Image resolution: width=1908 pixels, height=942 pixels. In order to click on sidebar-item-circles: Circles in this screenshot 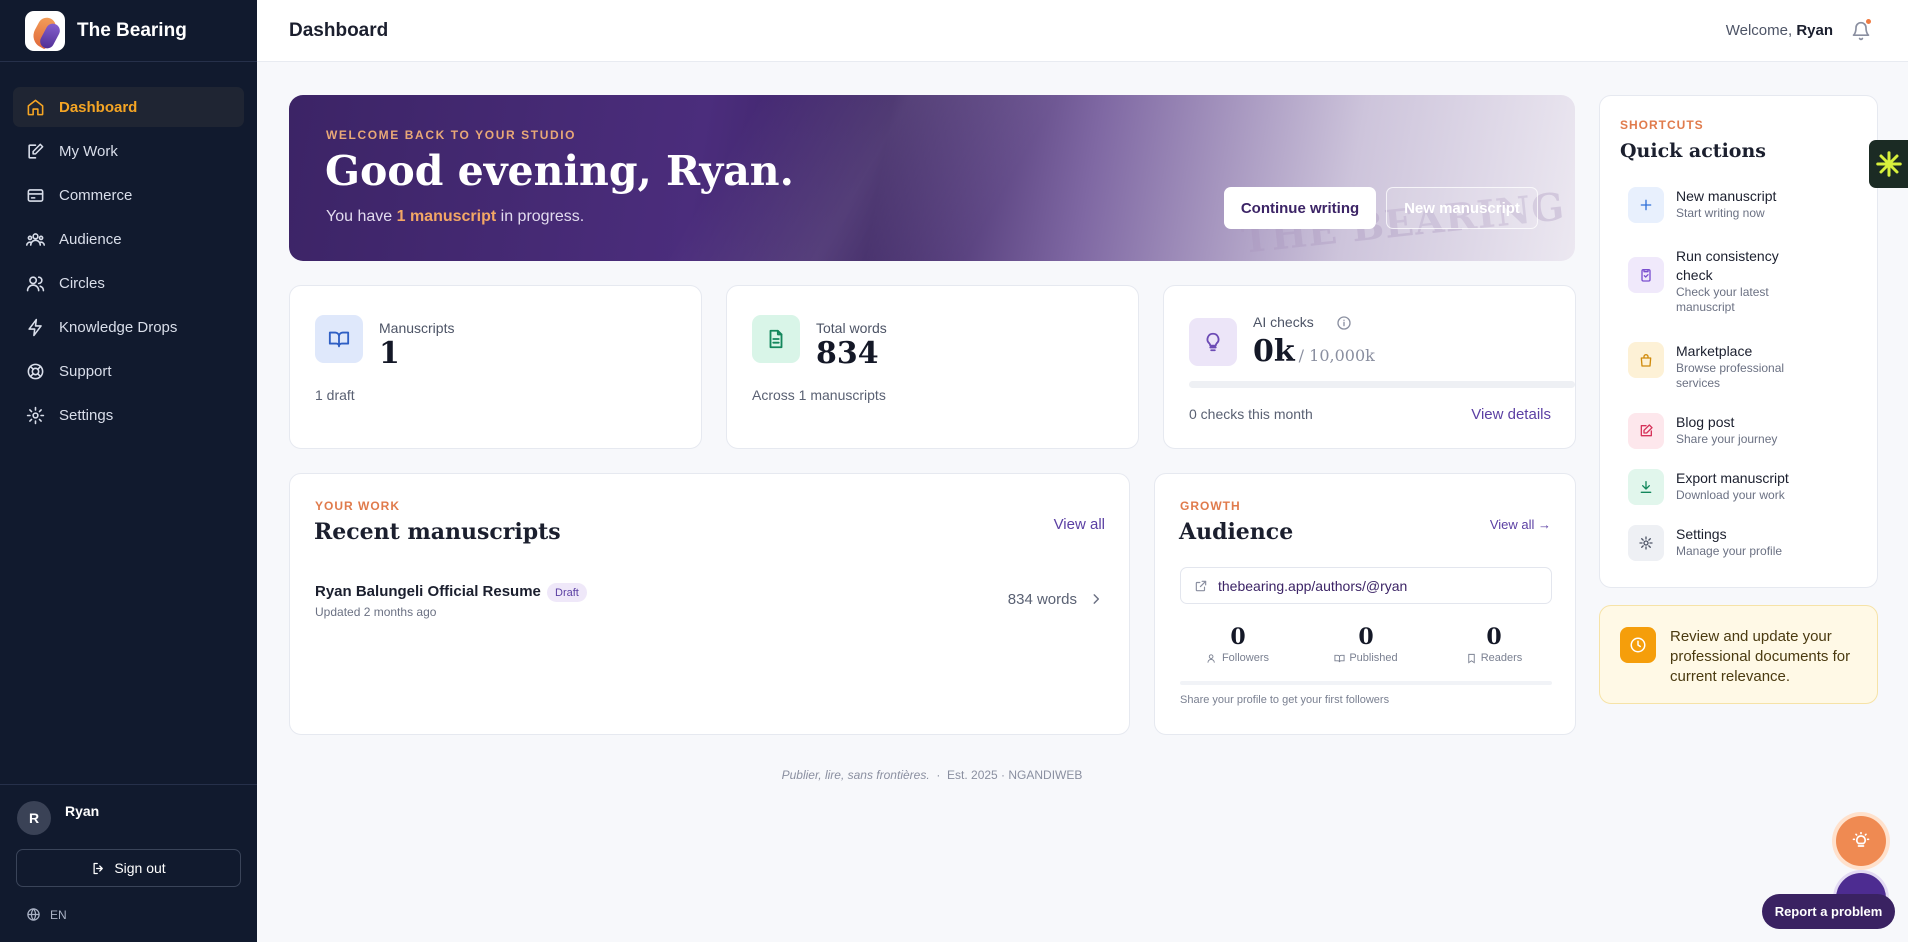, I will do `click(128, 283)`.